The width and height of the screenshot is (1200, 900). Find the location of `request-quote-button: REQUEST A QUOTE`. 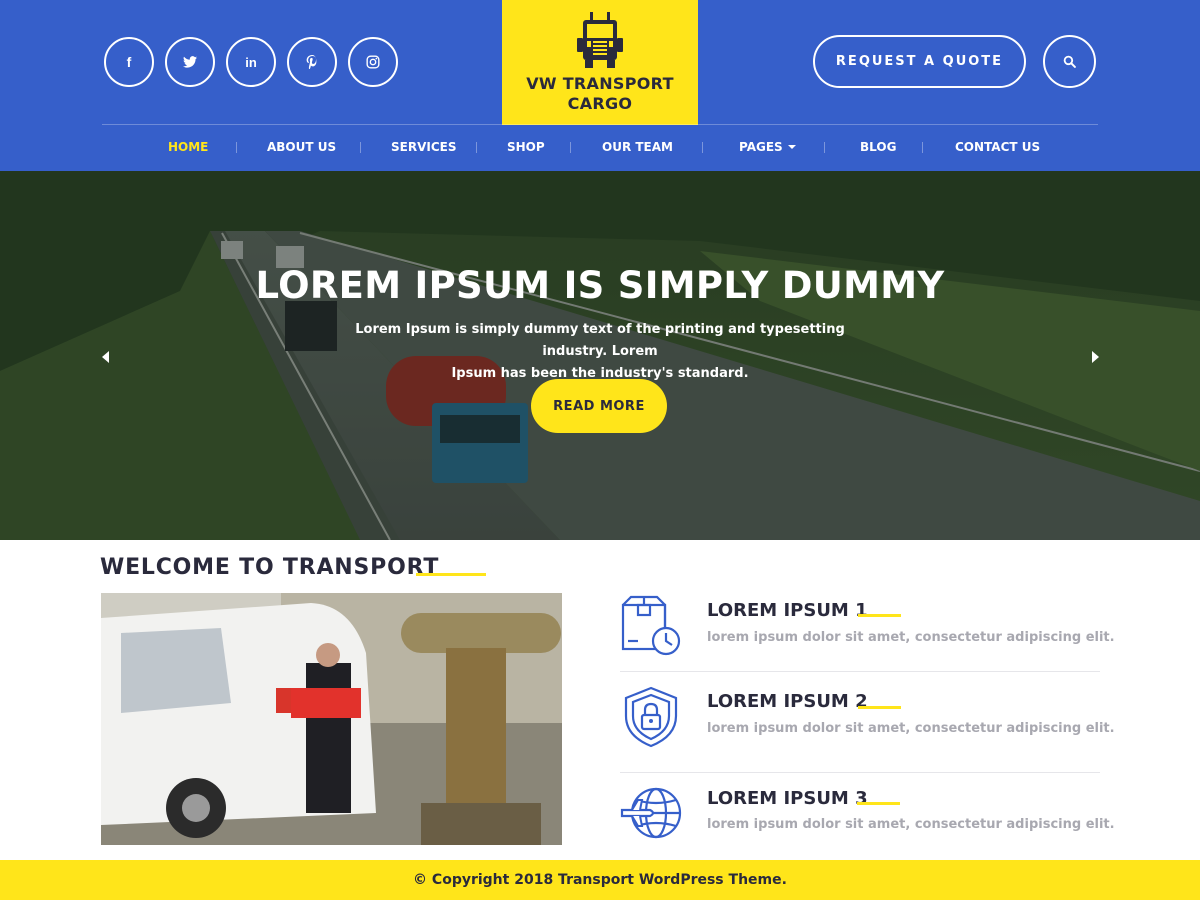

request-quote-button: REQUEST A QUOTE is located at coordinates (919, 61).